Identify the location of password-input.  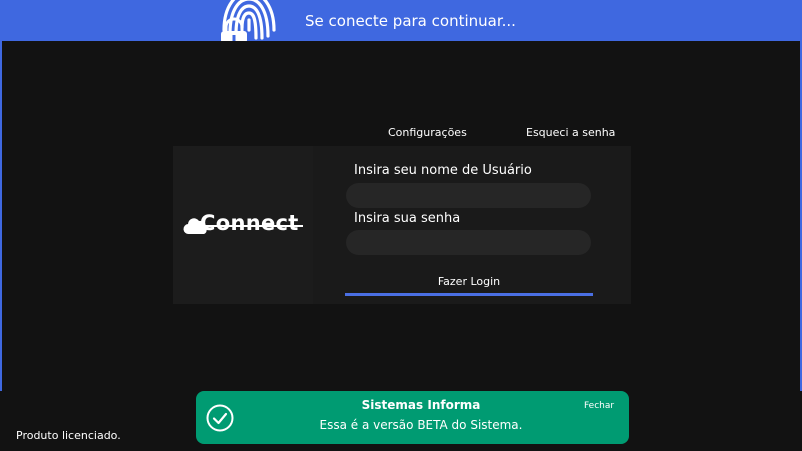
(468, 242).